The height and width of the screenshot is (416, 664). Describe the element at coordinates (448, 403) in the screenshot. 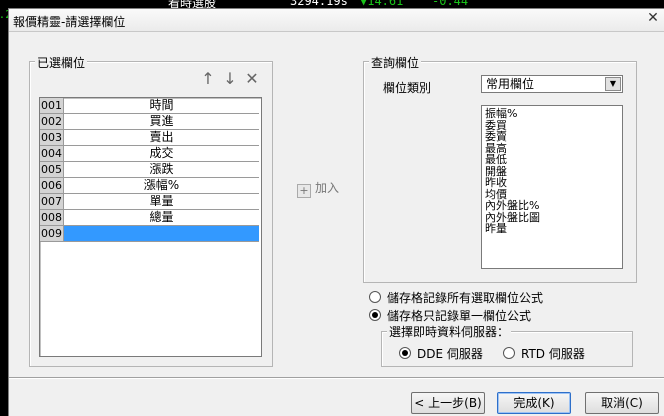

I see `back-button: < 上一步(B)` at that location.